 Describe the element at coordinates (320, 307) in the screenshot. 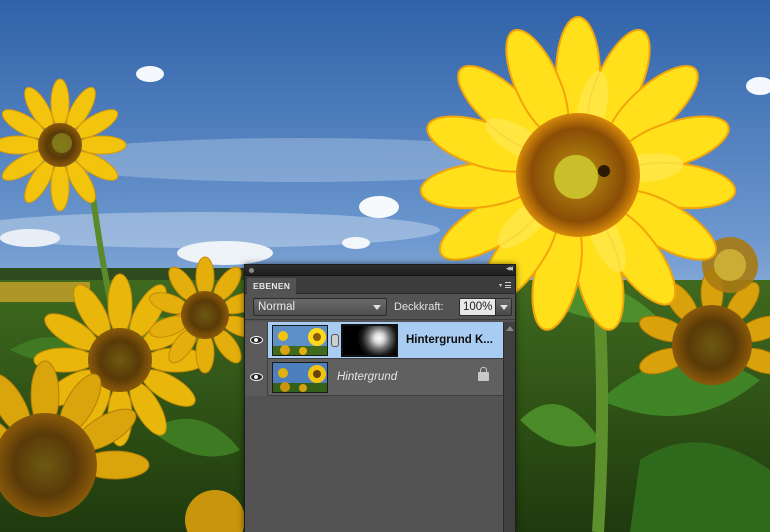

I see `blend-mode-select: Normal` at that location.